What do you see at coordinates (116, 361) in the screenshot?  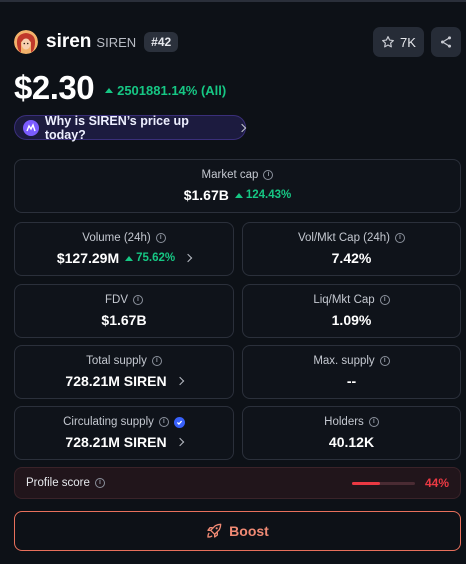 I see `total-supply-label: Total supply` at bounding box center [116, 361].